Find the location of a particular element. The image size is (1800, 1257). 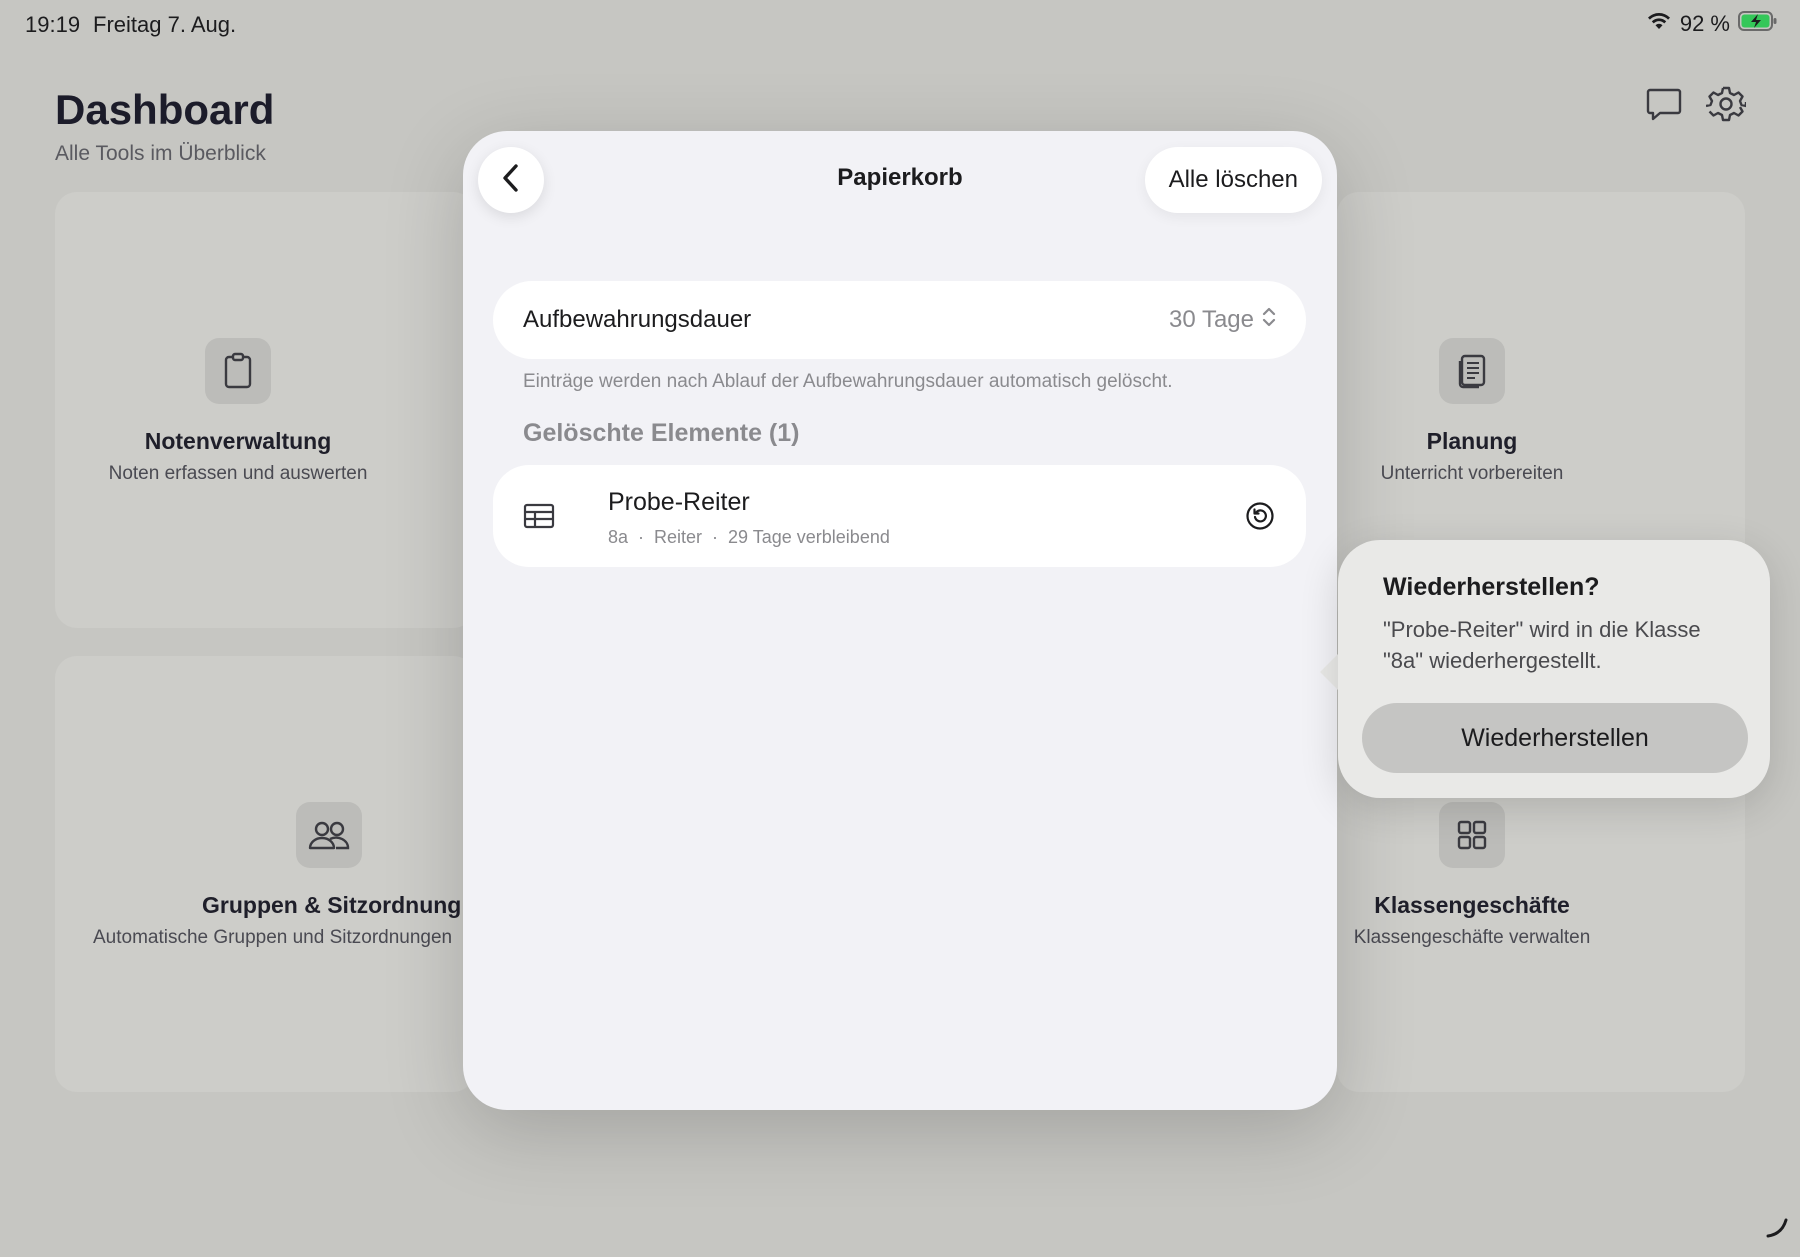

tool-subtitle: Automatische Gruppen und Sitzordnungen is located at coordinates (273, 937).